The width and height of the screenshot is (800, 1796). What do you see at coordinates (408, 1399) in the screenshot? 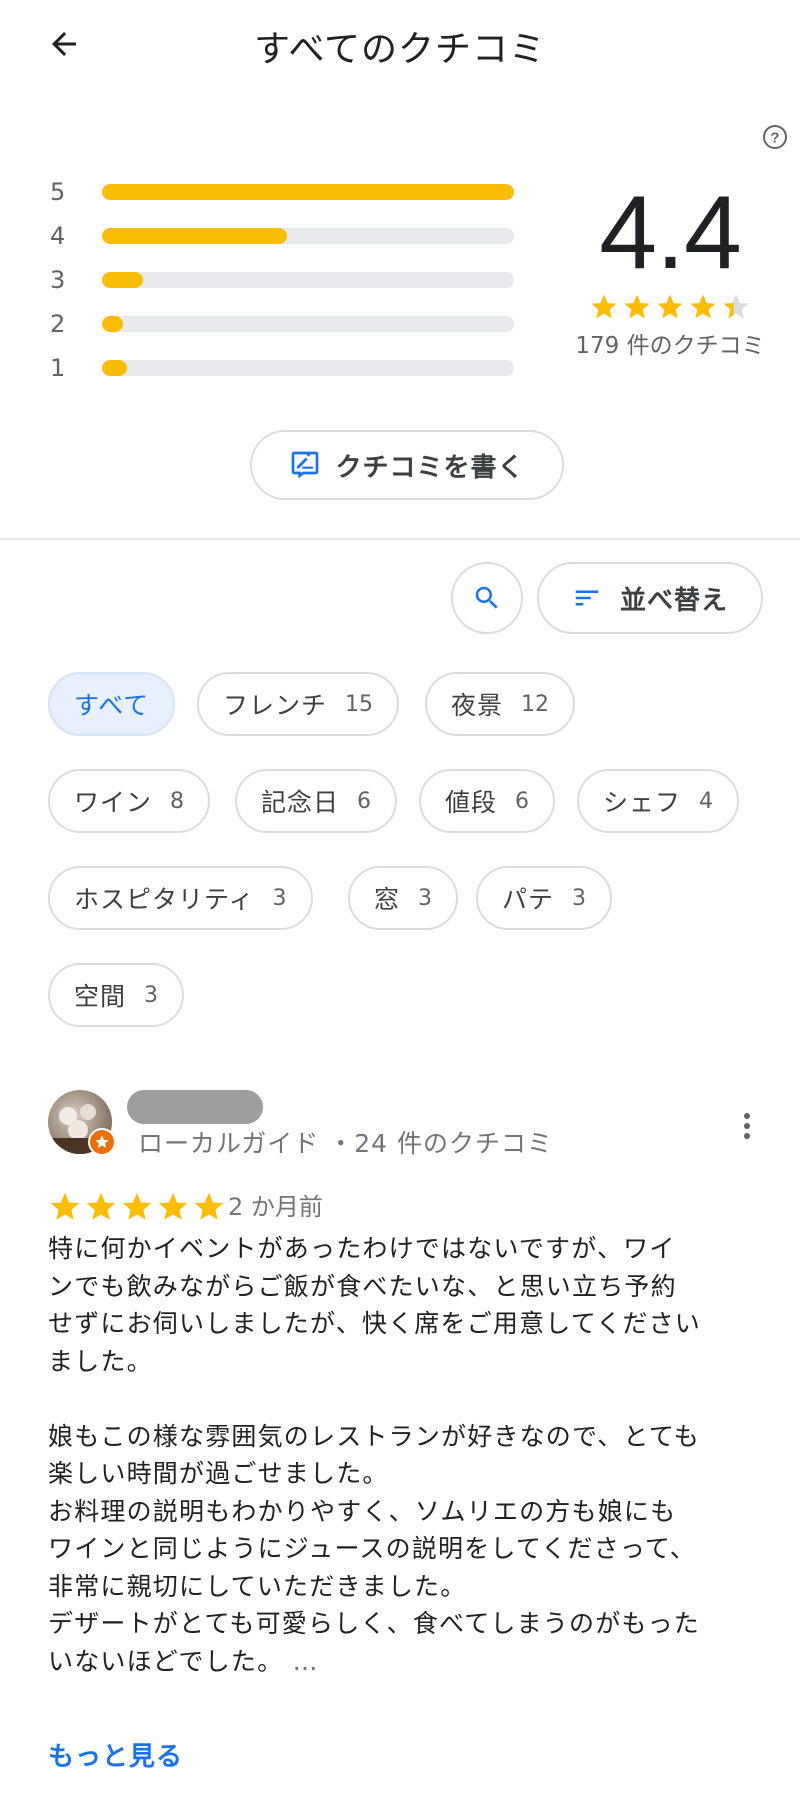
I see `review-line` at bounding box center [408, 1399].